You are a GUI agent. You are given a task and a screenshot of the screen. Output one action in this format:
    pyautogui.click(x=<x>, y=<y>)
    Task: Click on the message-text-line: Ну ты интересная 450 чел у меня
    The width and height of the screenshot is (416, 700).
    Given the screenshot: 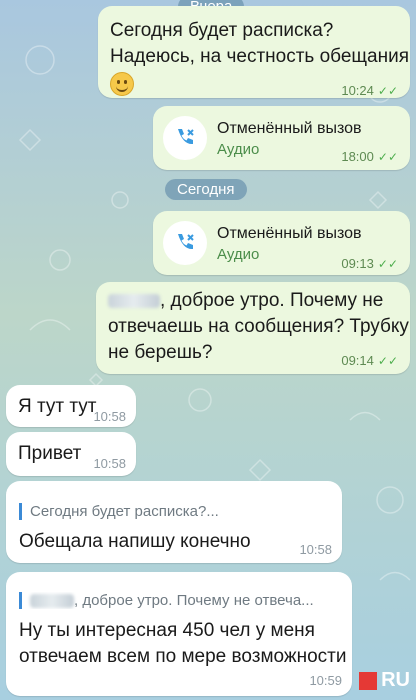 What is the action you would take?
    pyautogui.click(x=167, y=630)
    